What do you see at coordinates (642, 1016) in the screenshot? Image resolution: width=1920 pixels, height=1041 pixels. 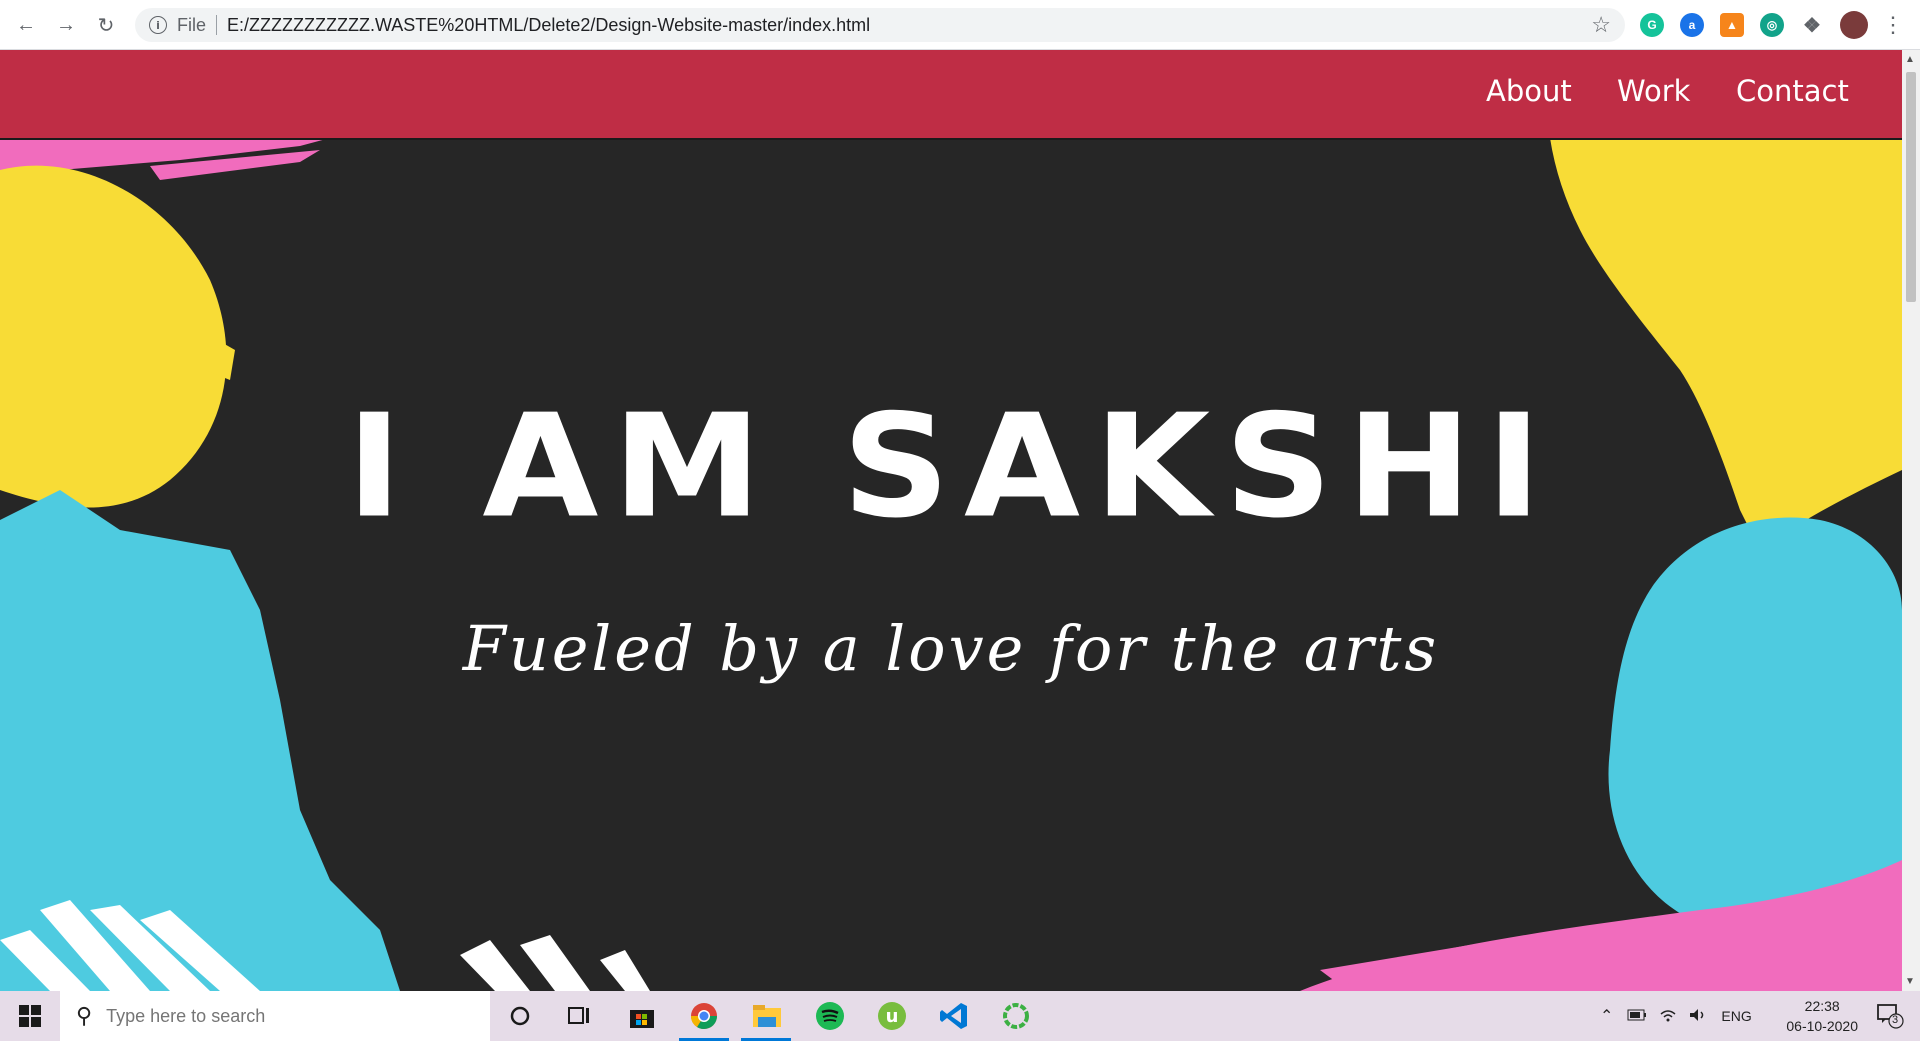 I see `store-icon` at bounding box center [642, 1016].